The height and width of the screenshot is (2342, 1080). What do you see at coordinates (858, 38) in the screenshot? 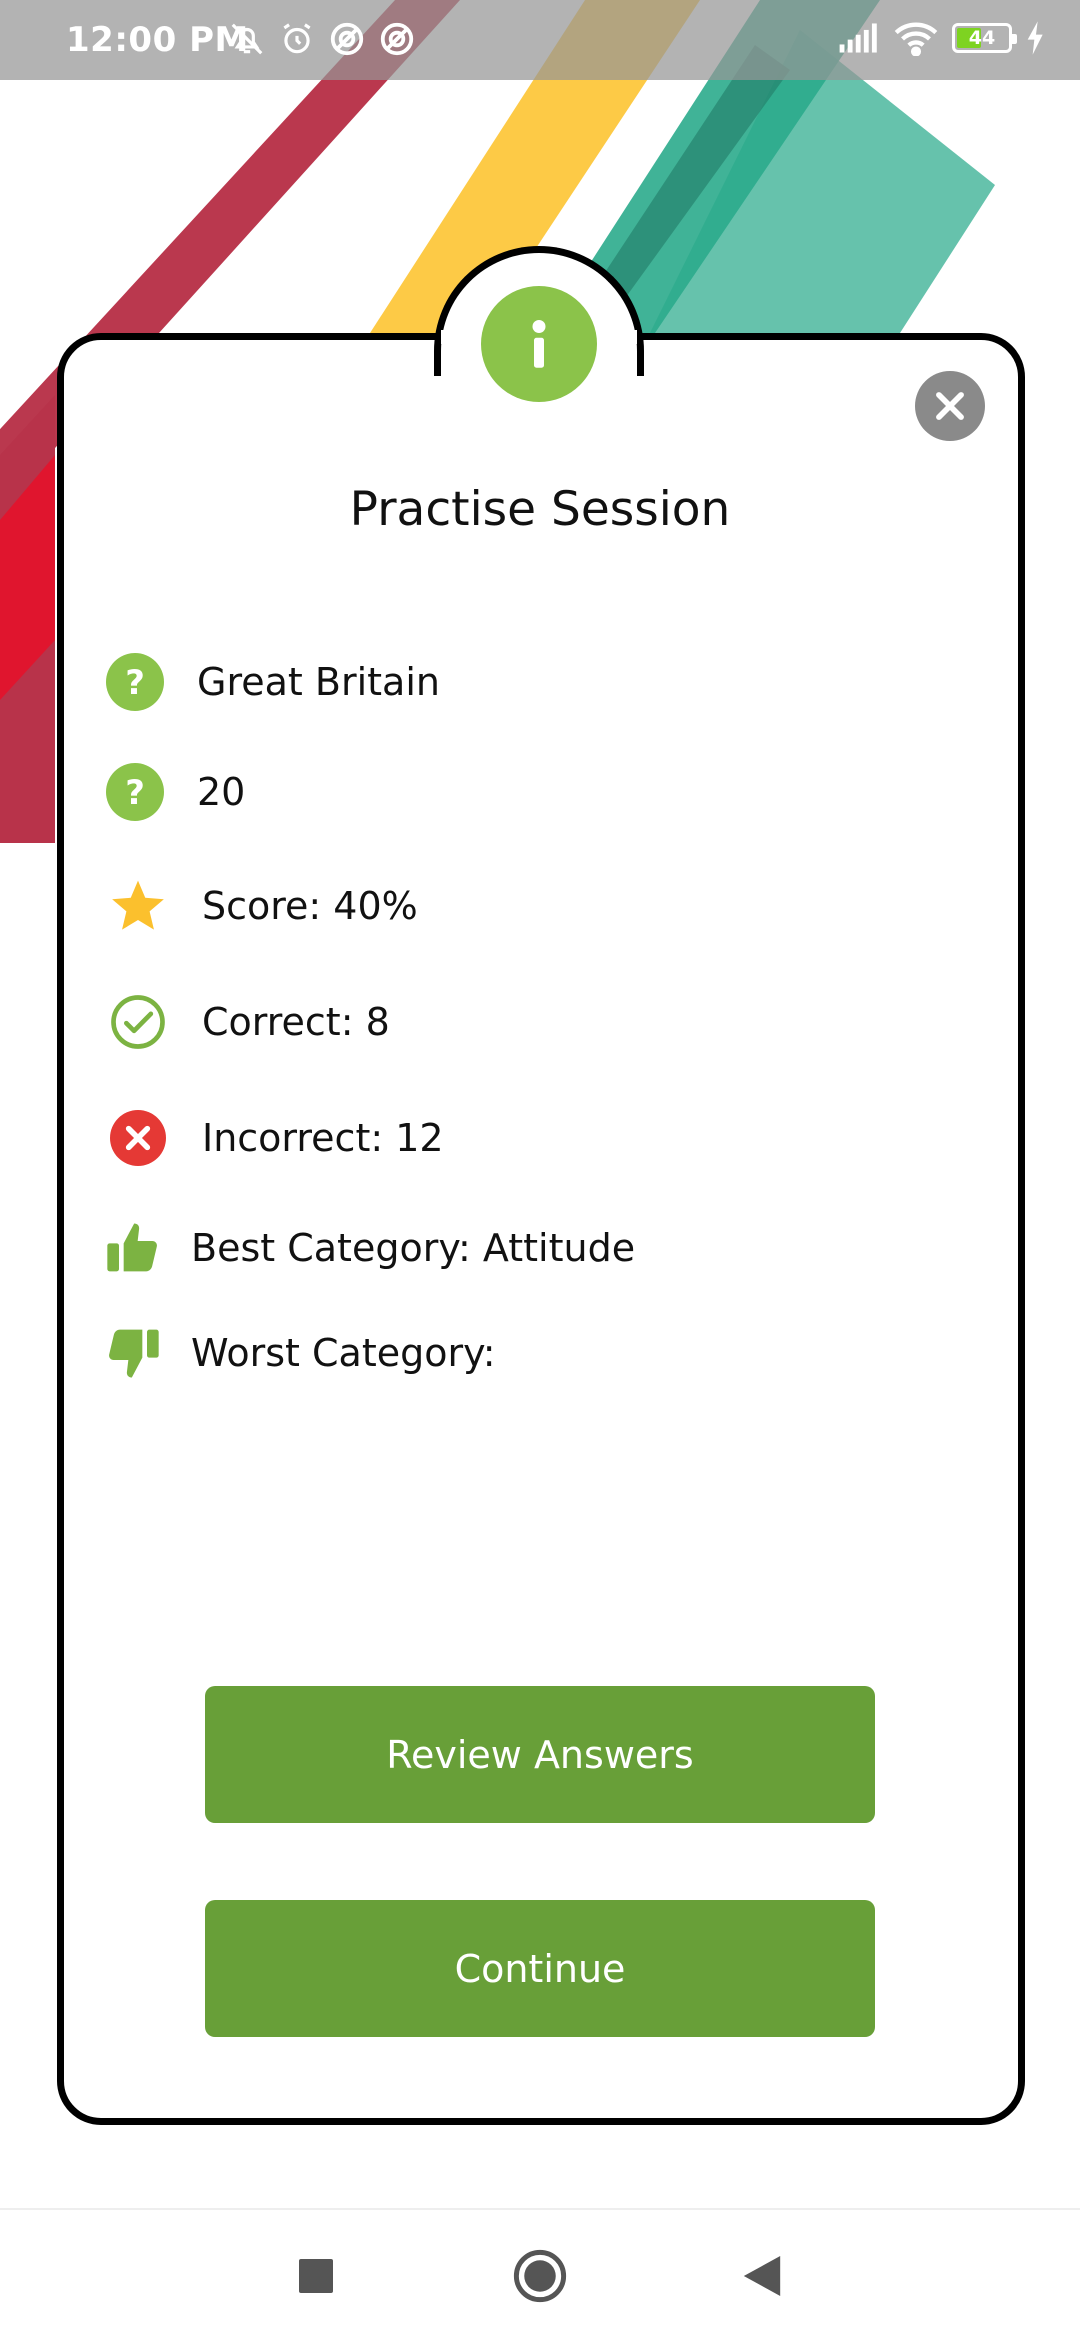
I see `signal-icon` at bounding box center [858, 38].